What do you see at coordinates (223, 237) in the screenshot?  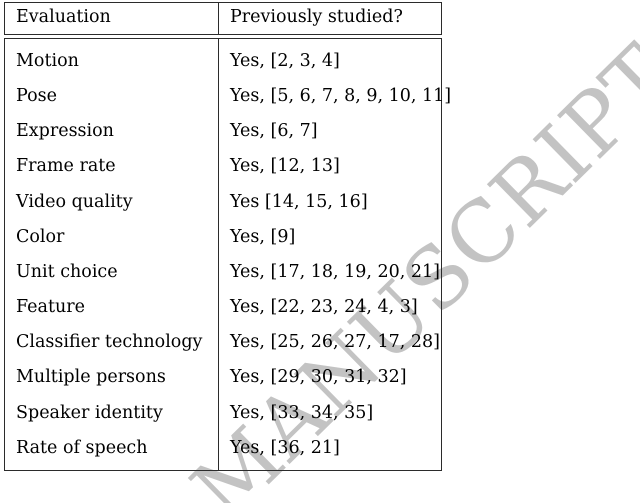 I see `table-row: Color Yes, [9]` at bounding box center [223, 237].